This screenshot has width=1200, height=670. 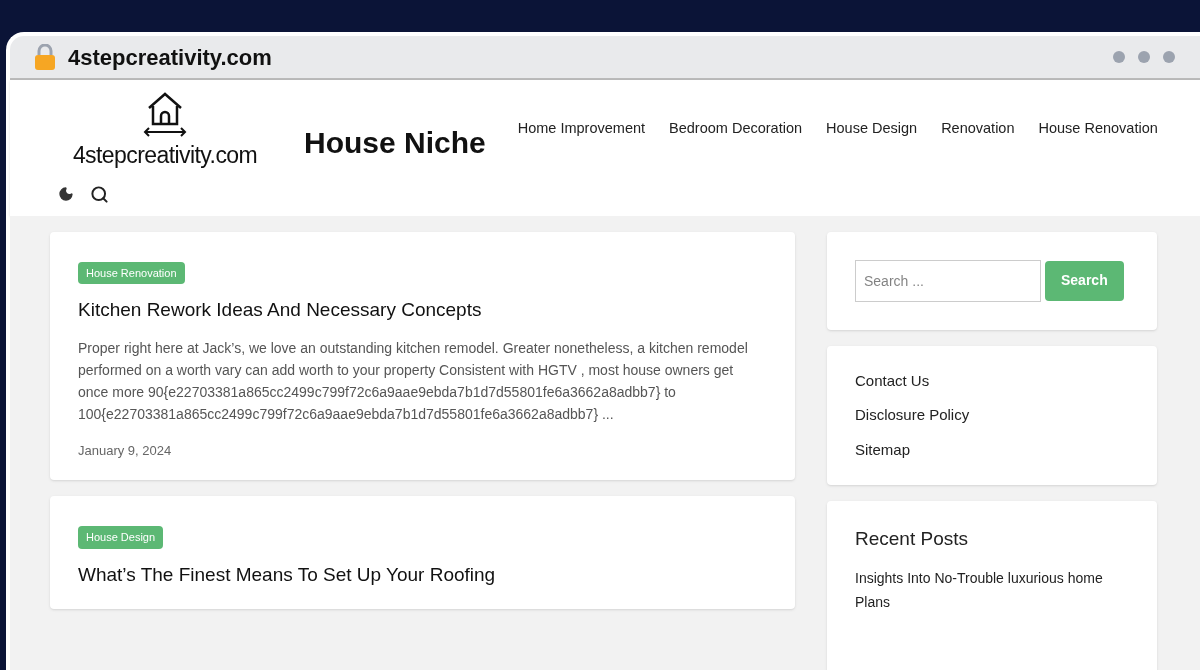 I want to click on recent-post-link: Insights Into No-Trouble luxurious home Plans, so click(x=990, y=589).